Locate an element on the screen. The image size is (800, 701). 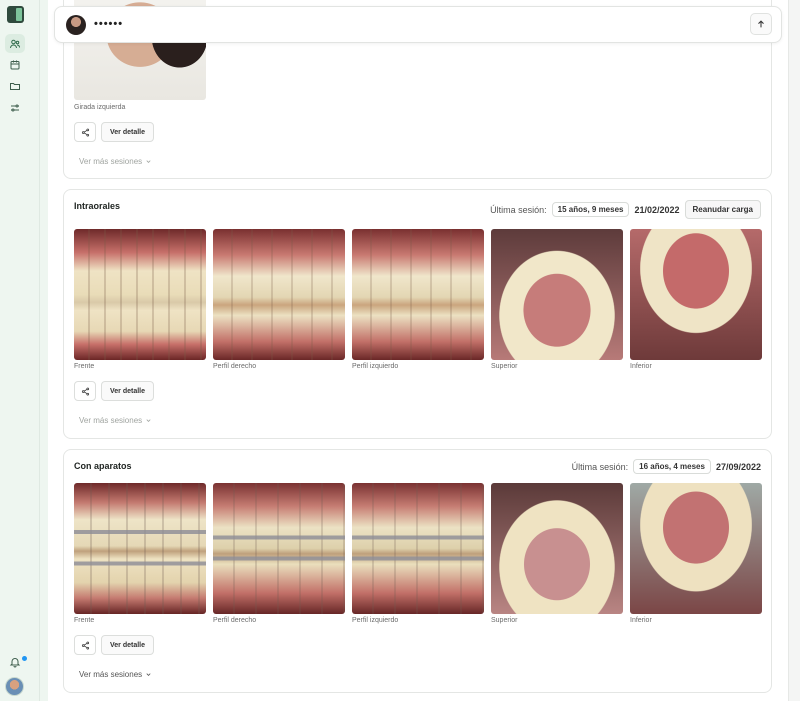
patient-name: •••••• is located at coordinates (109, 24).